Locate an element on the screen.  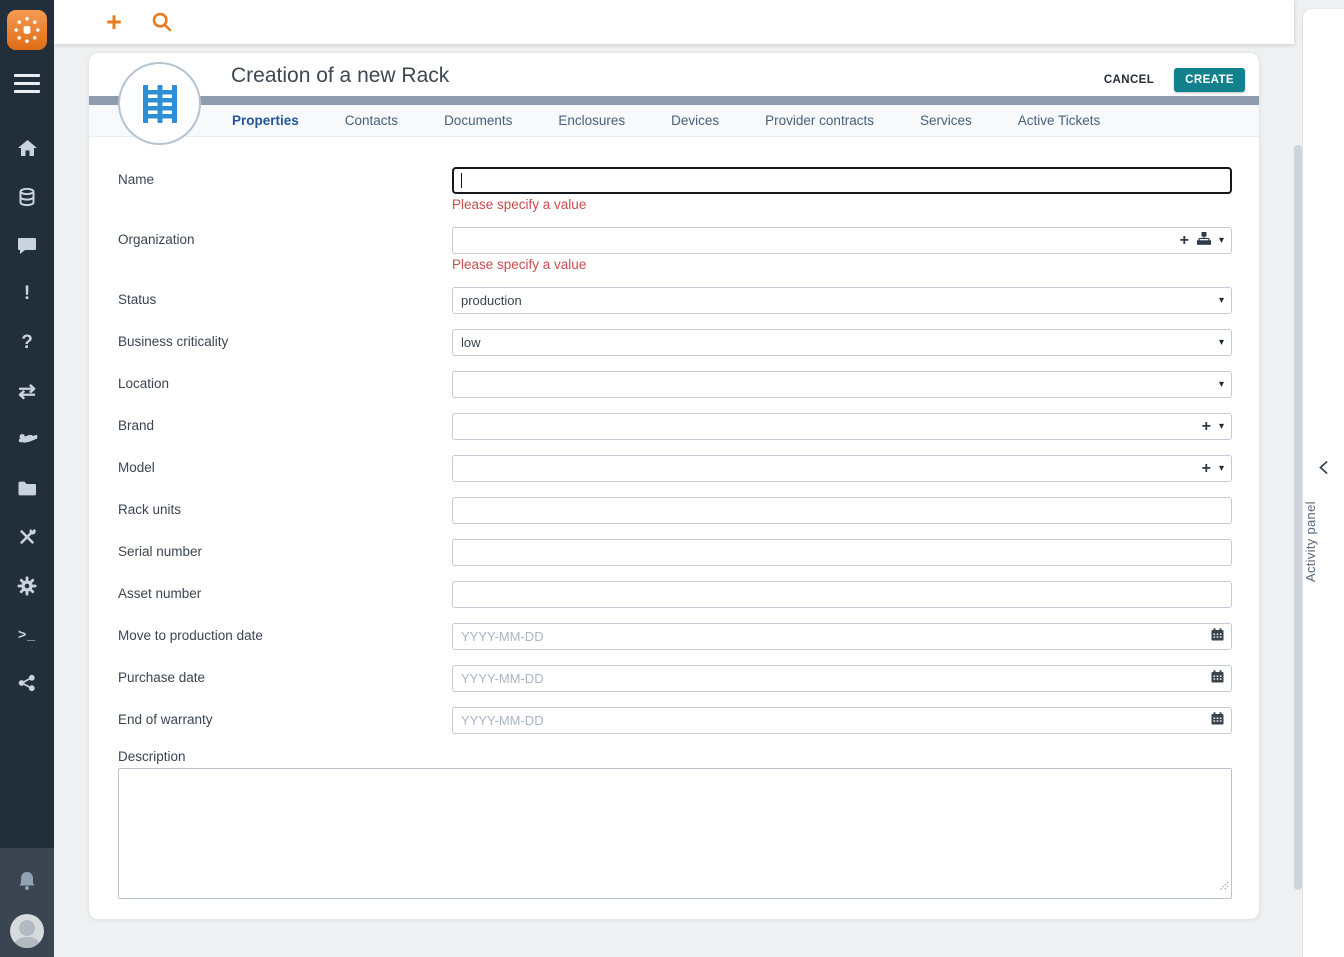
tab-contacts: Contacts is located at coordinates (371, 120).